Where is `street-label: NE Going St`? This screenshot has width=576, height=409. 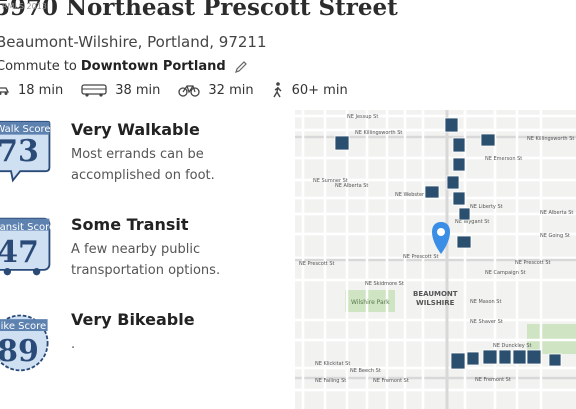 street-label: NE Going St is located at coordinates (555, 236).